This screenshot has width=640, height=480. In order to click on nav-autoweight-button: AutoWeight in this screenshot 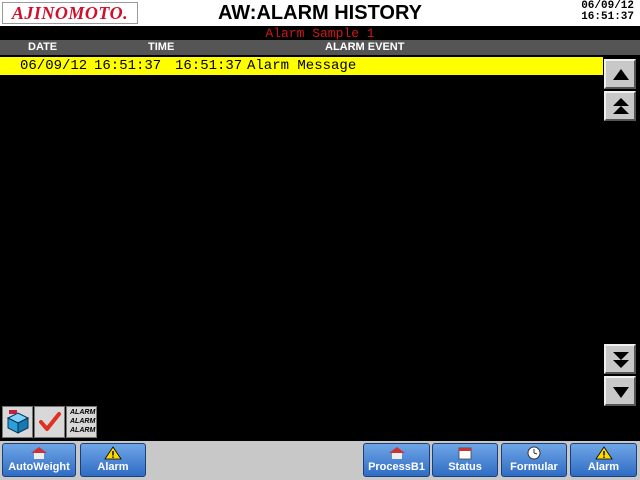, I will do `click(39, 460)`.